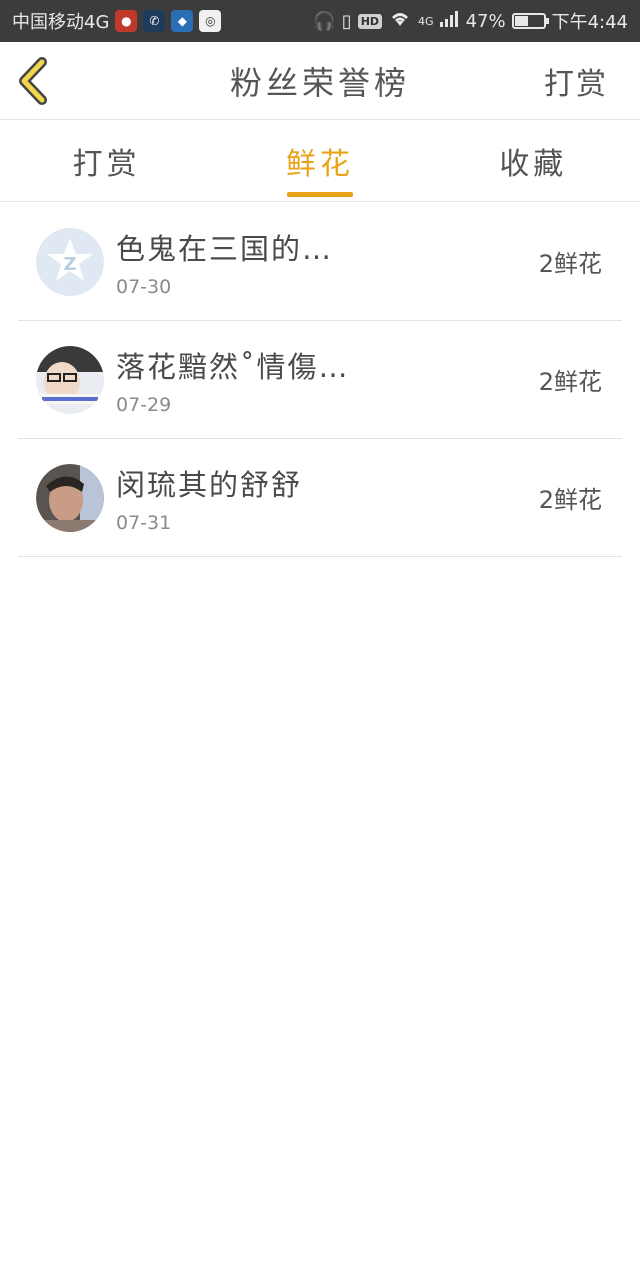  I want to click on list-item: Z 色鬼在三国的… 07-30 2鲜花, so click(320, 262).